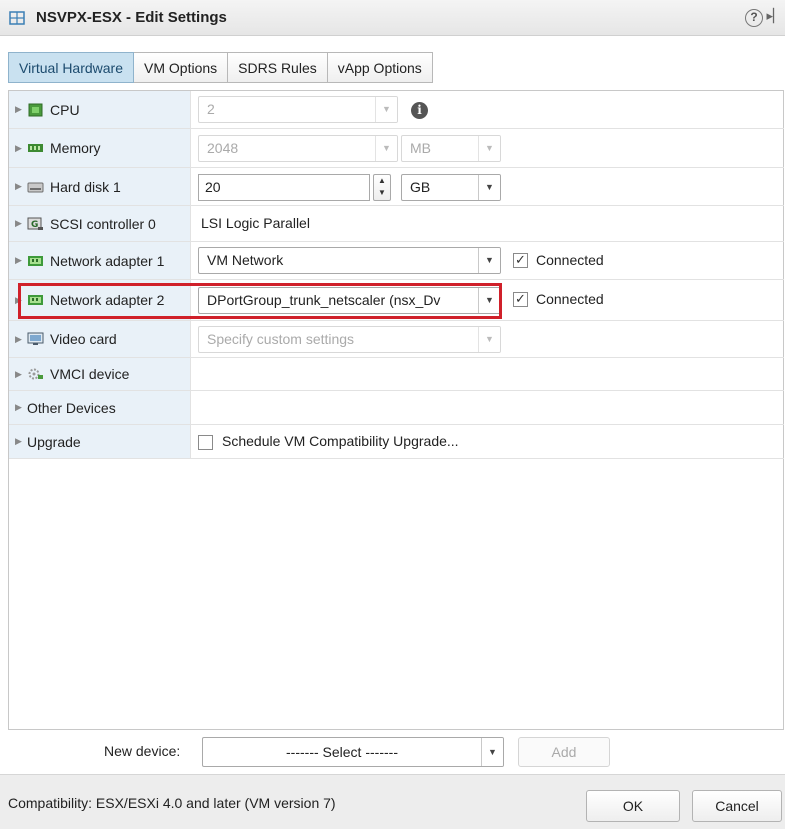 The image size is (785, 829). I want to click on memory-label: Memory, so click(75, 148).